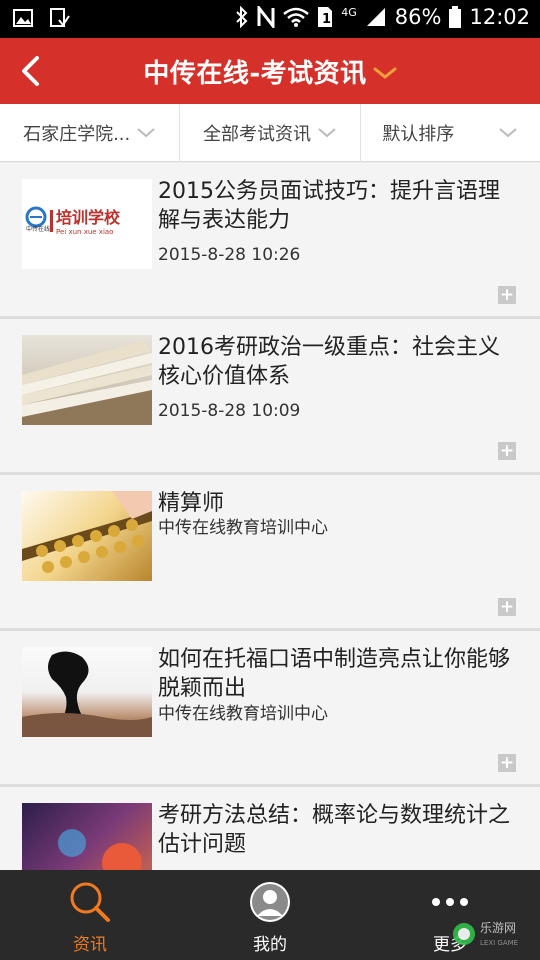 This screenshot has width=540, height=960. I want to click on watermark-subtext: LEXI GAME, so click(499, 943).